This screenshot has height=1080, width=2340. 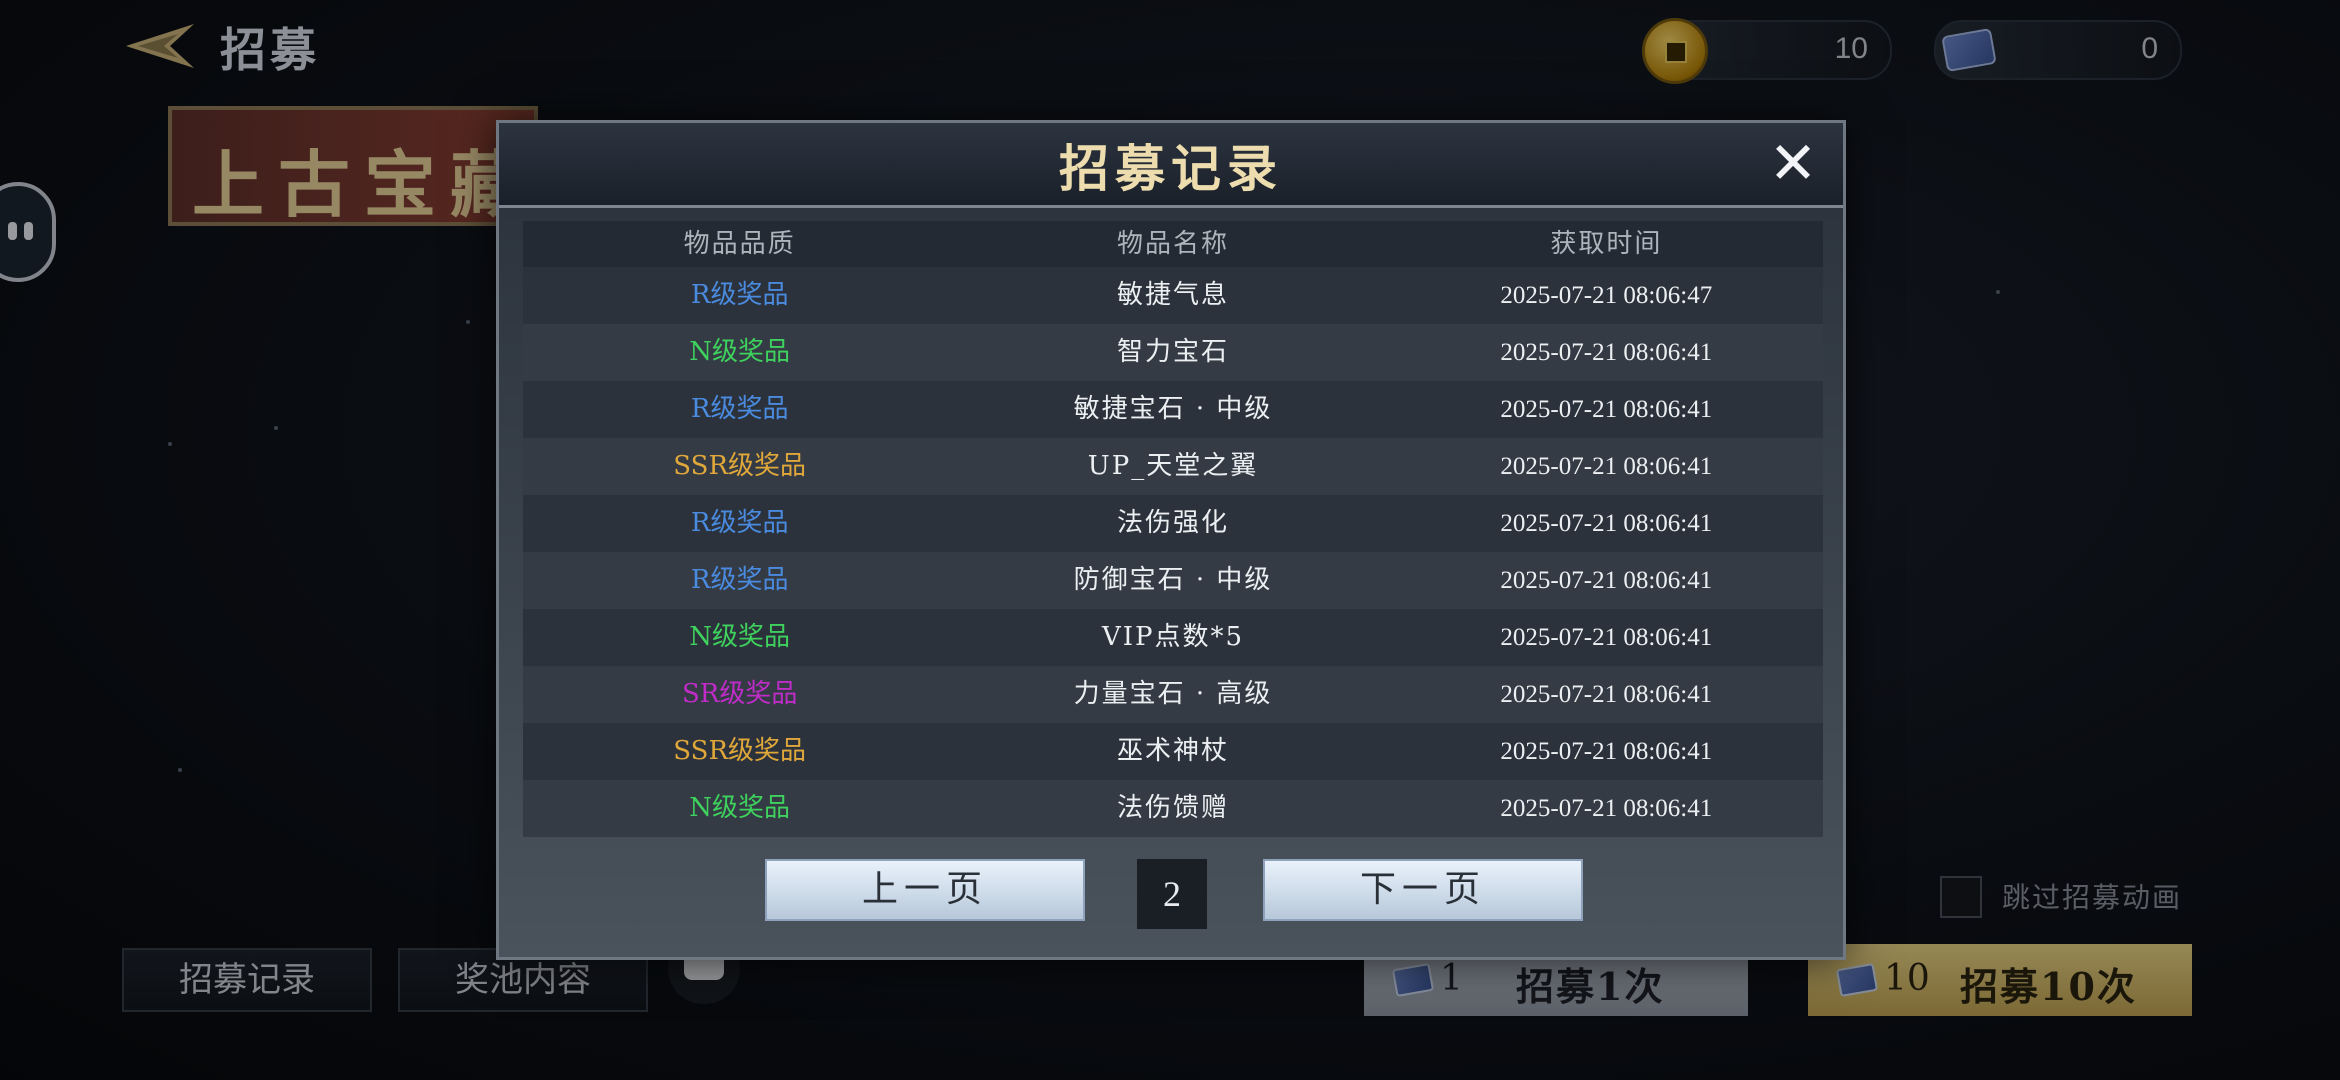 I want to click on item-name: 力量宝石 · 高级, so click(x=1173, y=694).